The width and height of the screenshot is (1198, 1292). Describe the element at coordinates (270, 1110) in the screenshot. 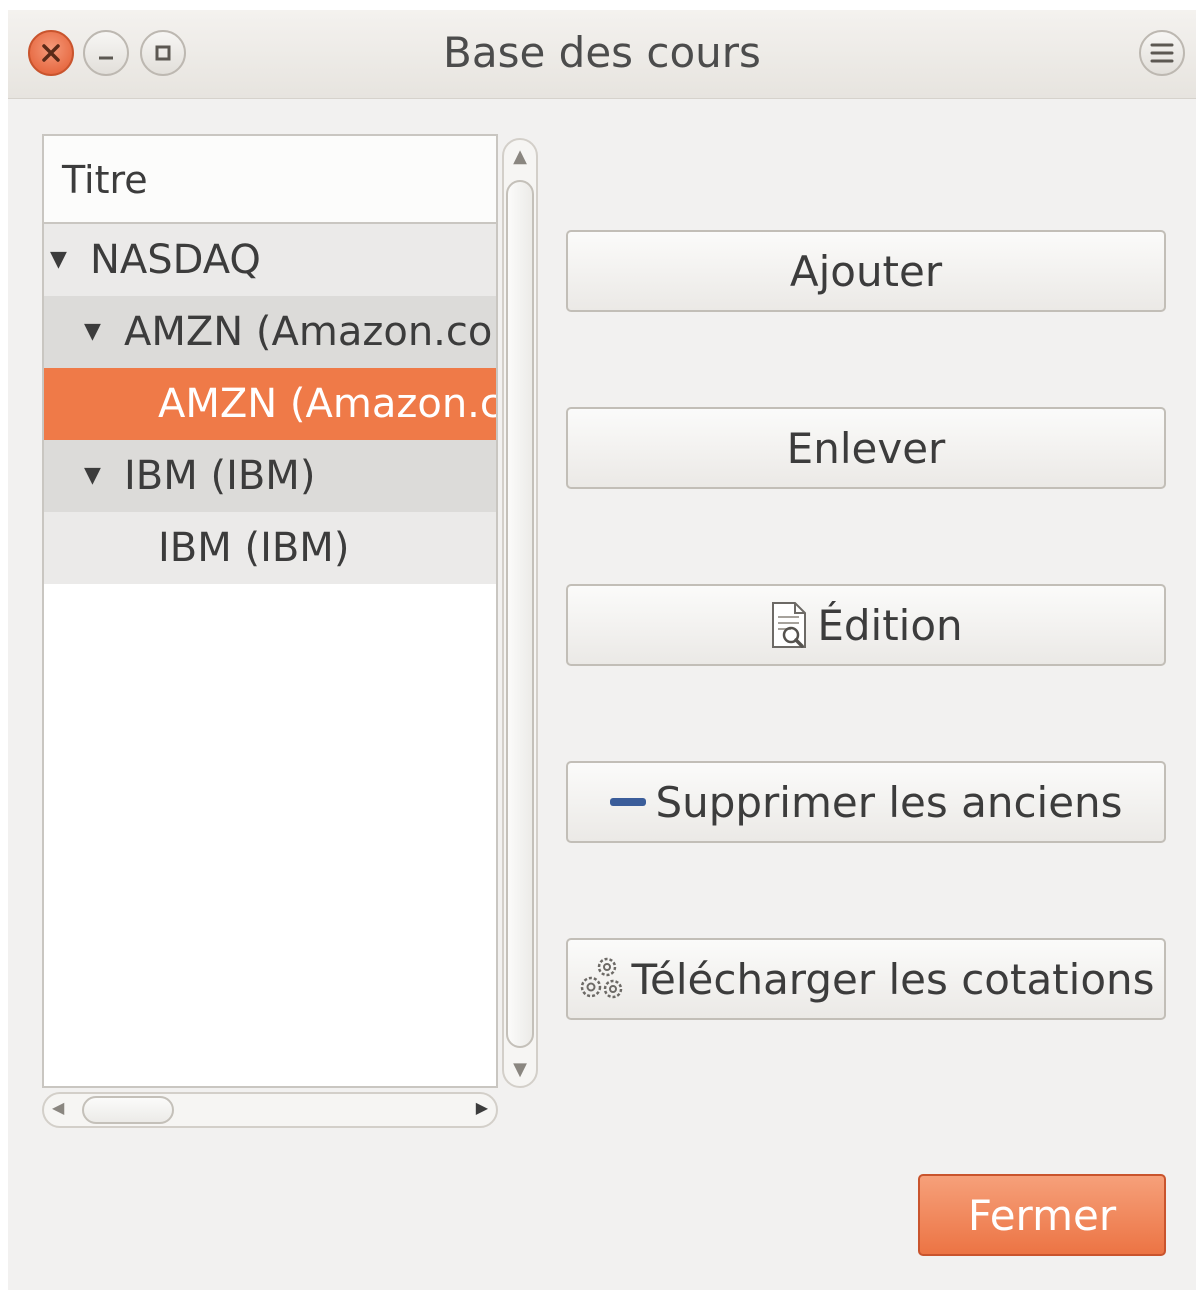

I see `horizontal-scrollbar: ◀ ▶` at that location.